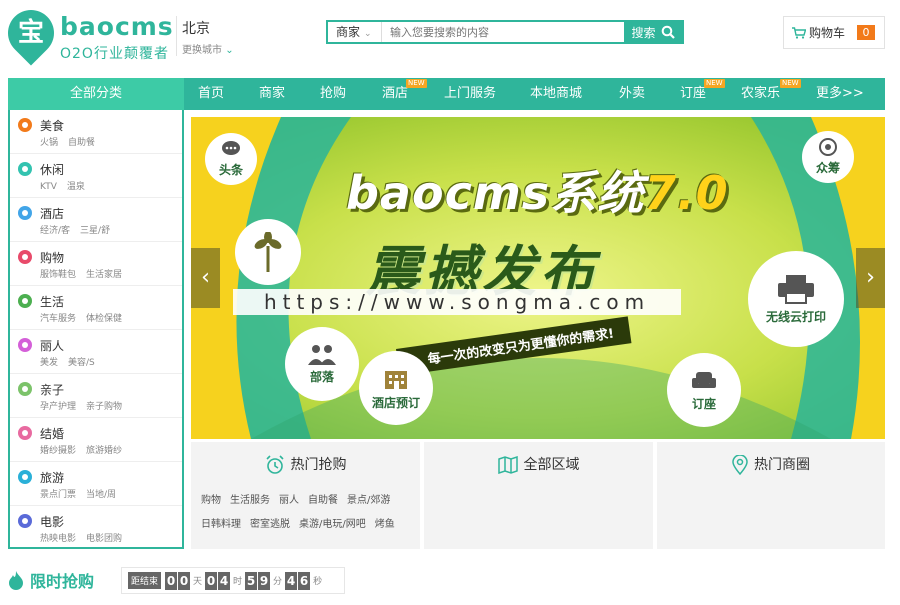 The width and height of the screenshot is (900, 605). What do you see at coordinates (81, 143) in the screenshot?
I see `subcategory-link: 自助餐` at bounding box center [81, 143].